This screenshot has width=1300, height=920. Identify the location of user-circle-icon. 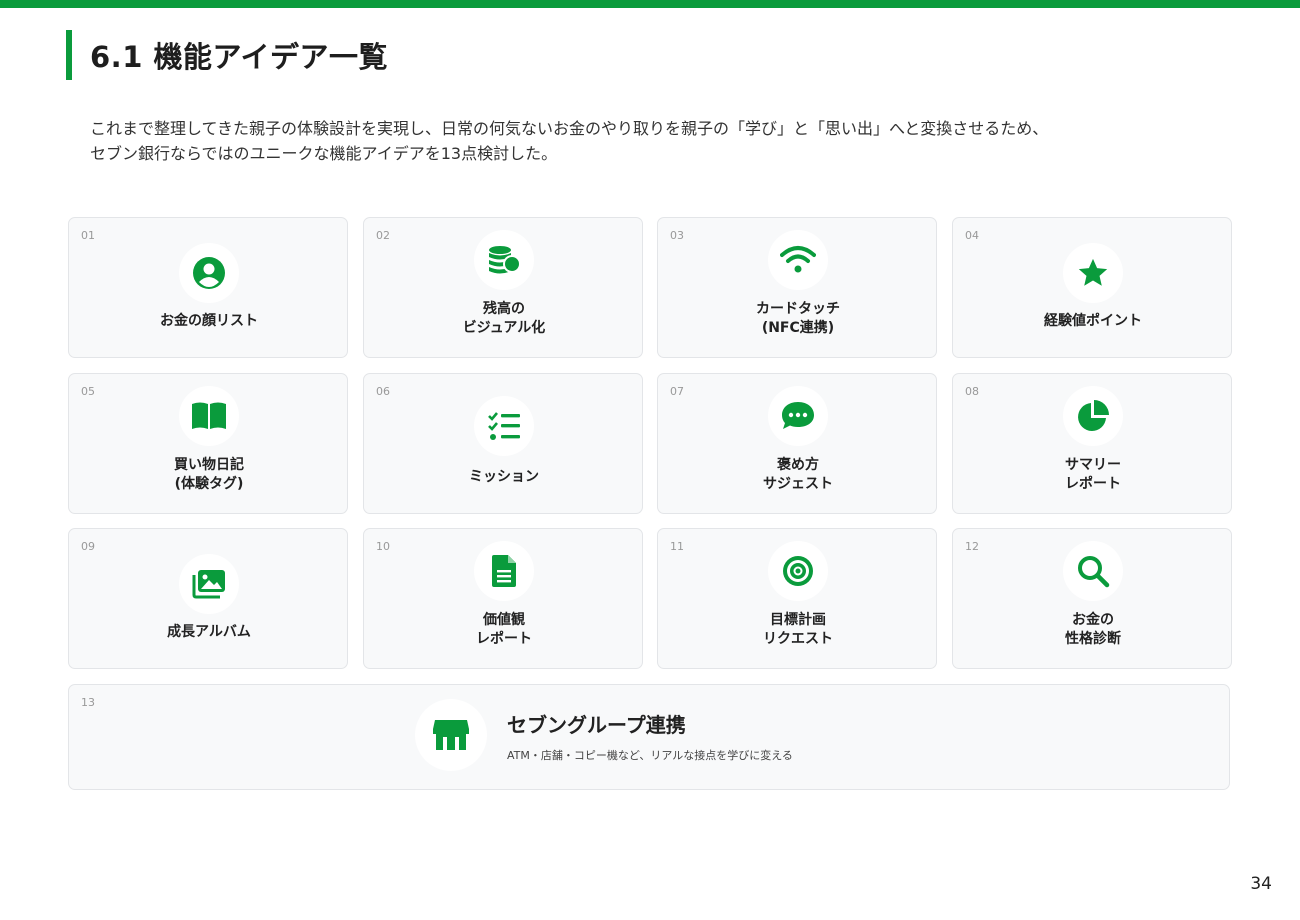
(209, 273).